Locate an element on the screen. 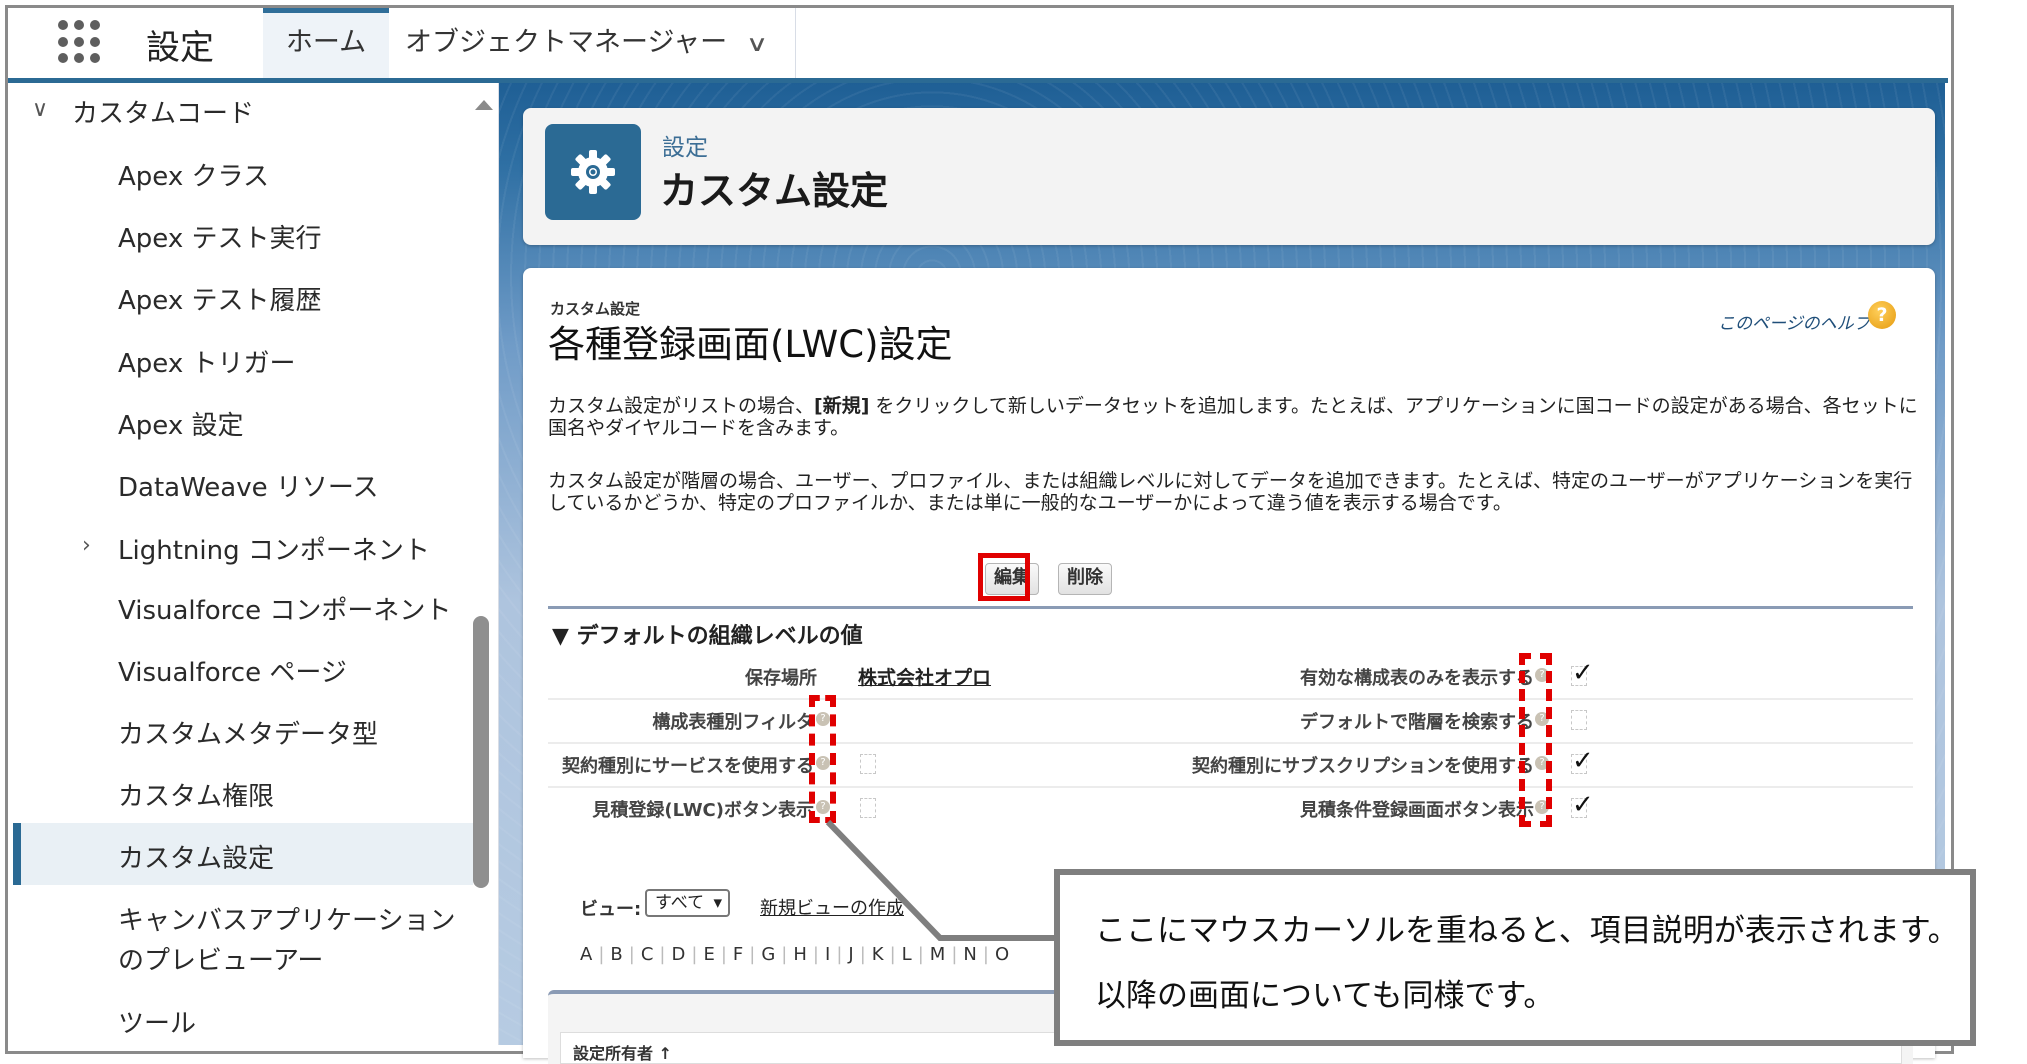  alphabet-letter-n: N is located at coordinates (969, 954).